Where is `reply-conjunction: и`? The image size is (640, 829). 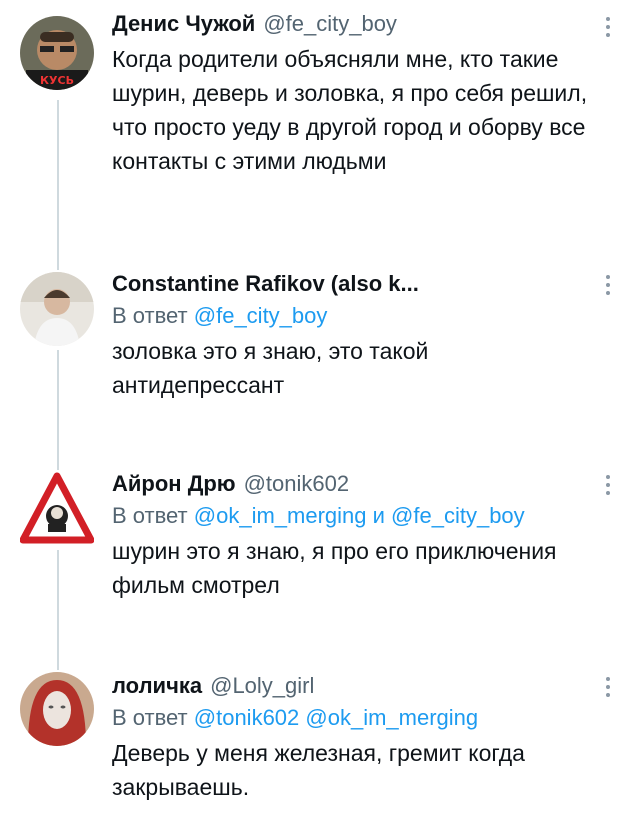 reply-conjunction: и is located at coordinates (378, 515).